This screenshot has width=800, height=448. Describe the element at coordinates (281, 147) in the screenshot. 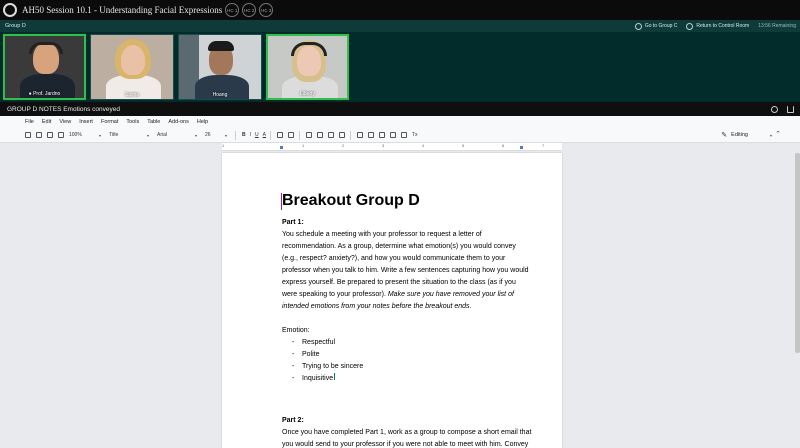

I see `indent-marker` at that location.